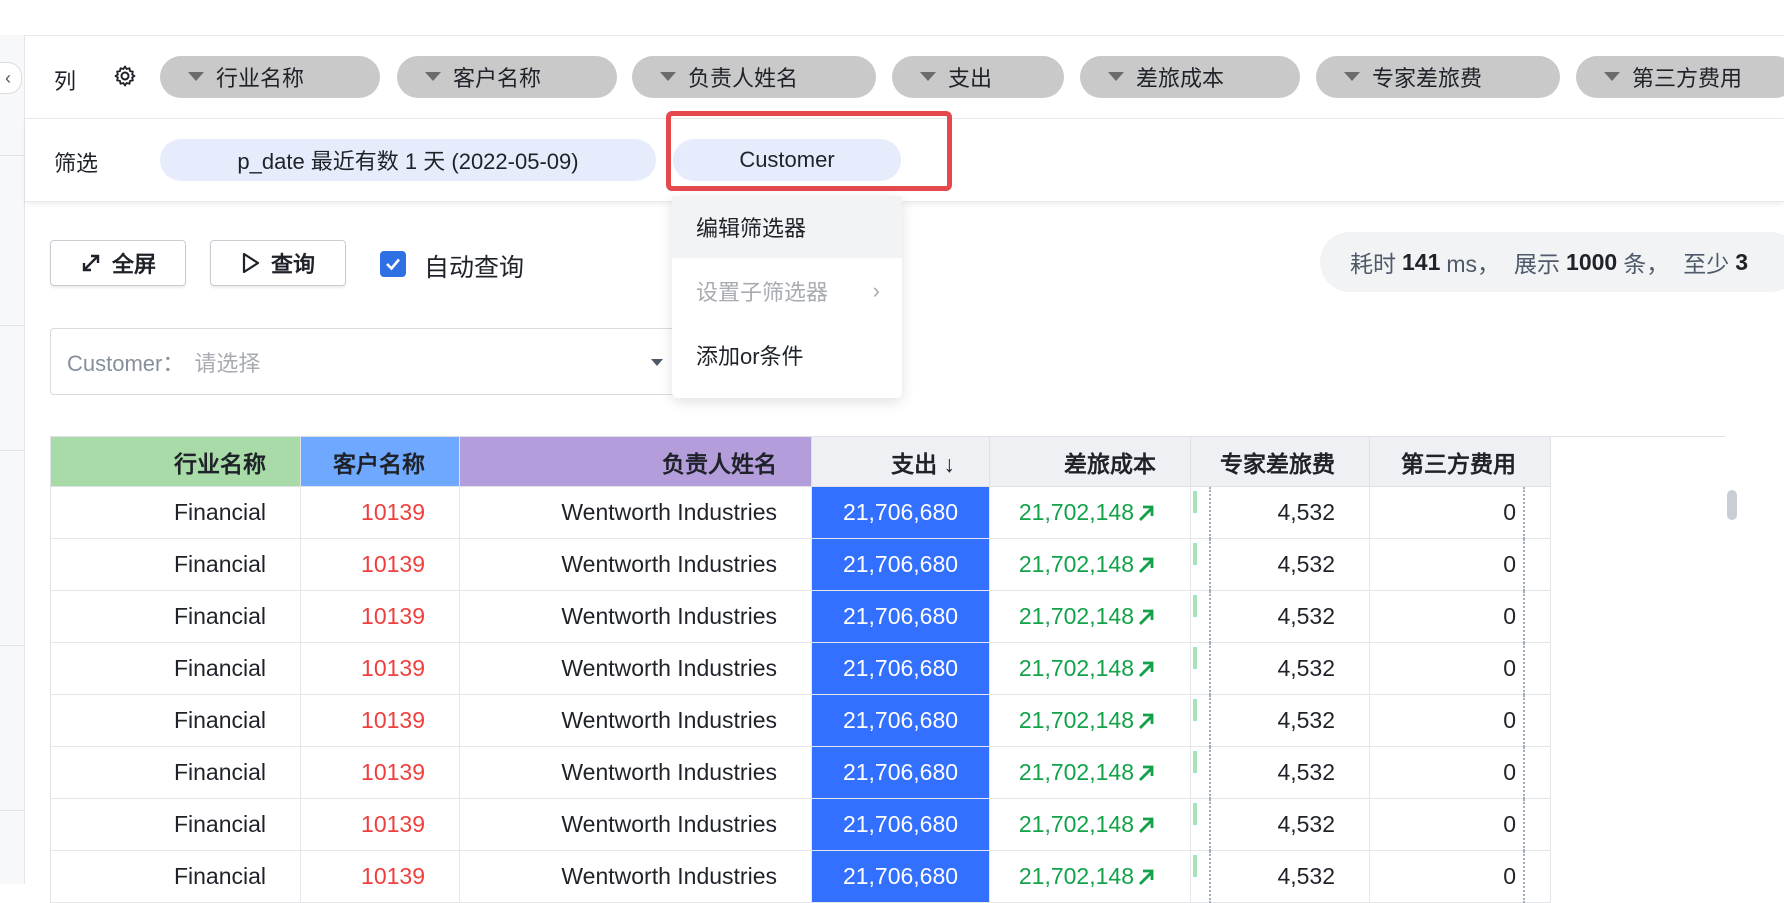  Describe the element at coordinates (1732, 687) in the screenshot. I see `table-scrollbar` at that location.